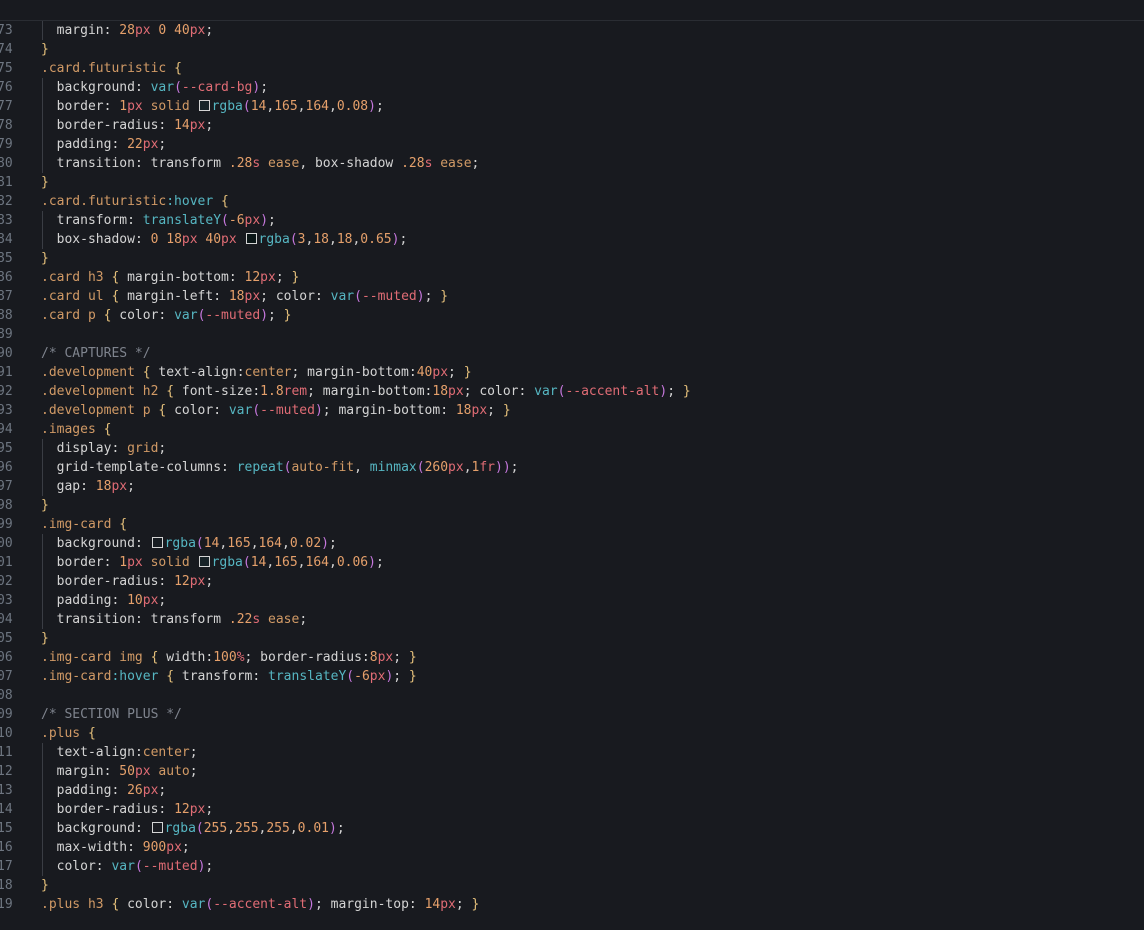 This screenshot has height=930, width=1144. I want to click on code-text: border-radius: 12px;, so click(127, 809).